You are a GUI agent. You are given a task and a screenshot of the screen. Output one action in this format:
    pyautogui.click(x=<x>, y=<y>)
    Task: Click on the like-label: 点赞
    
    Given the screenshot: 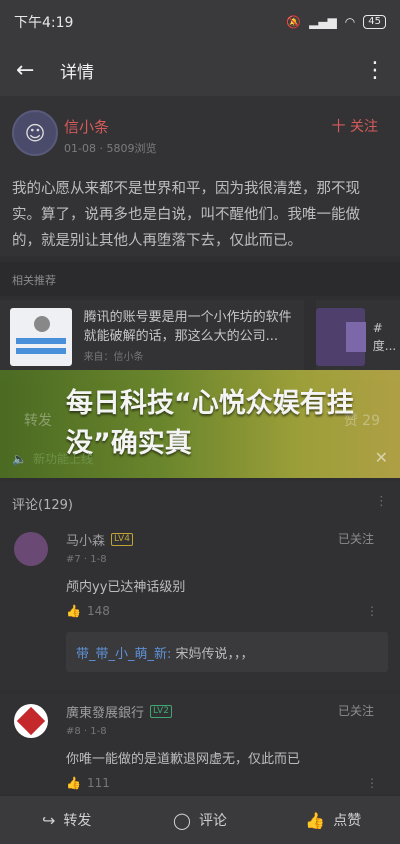 What is the action you would take?
    pyautogui.click(x=347, y=821)
    